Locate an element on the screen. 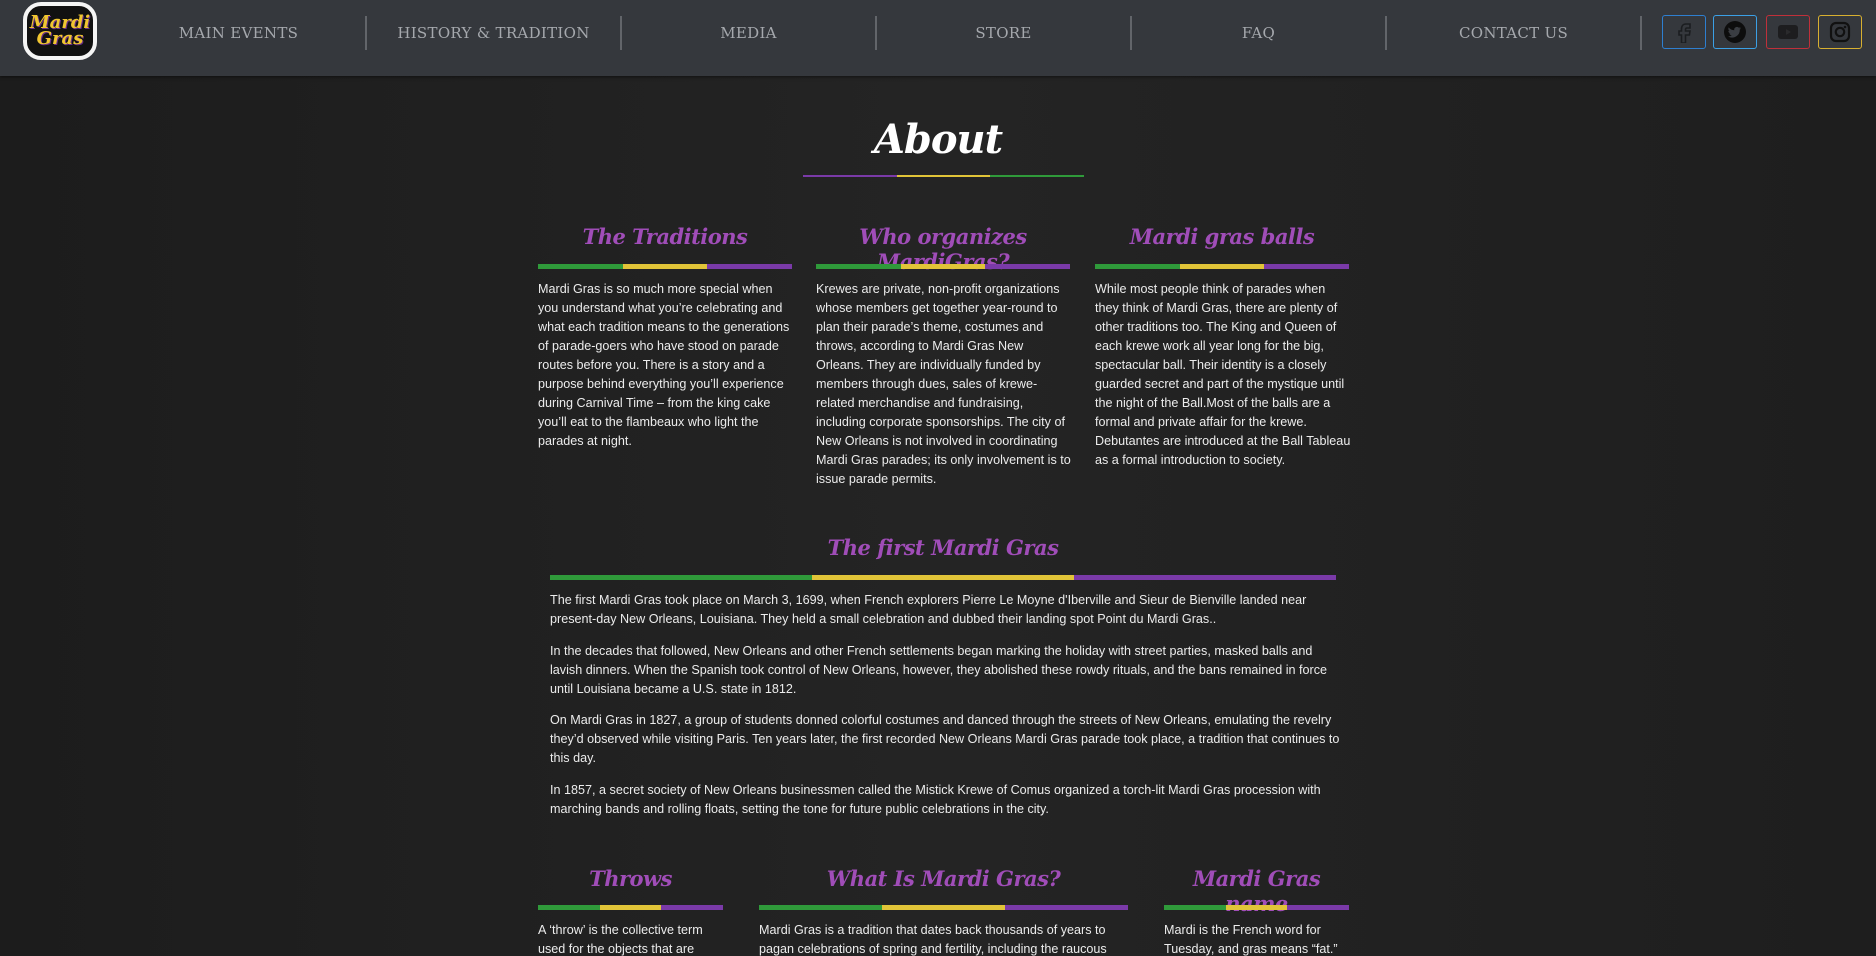 This screenshot has height=956, width=1876. youtube-icon is located at coordinates (1788, 32).